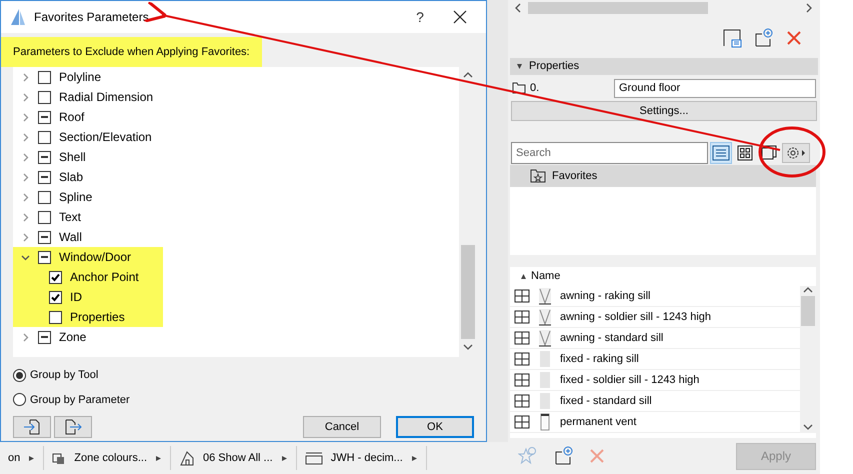 The width and height of the screenshot is (853, 474). Describe the element at coordinates (655, 359) in the screenshot. I see `favorite-row: fixed - raking sill` at that location.